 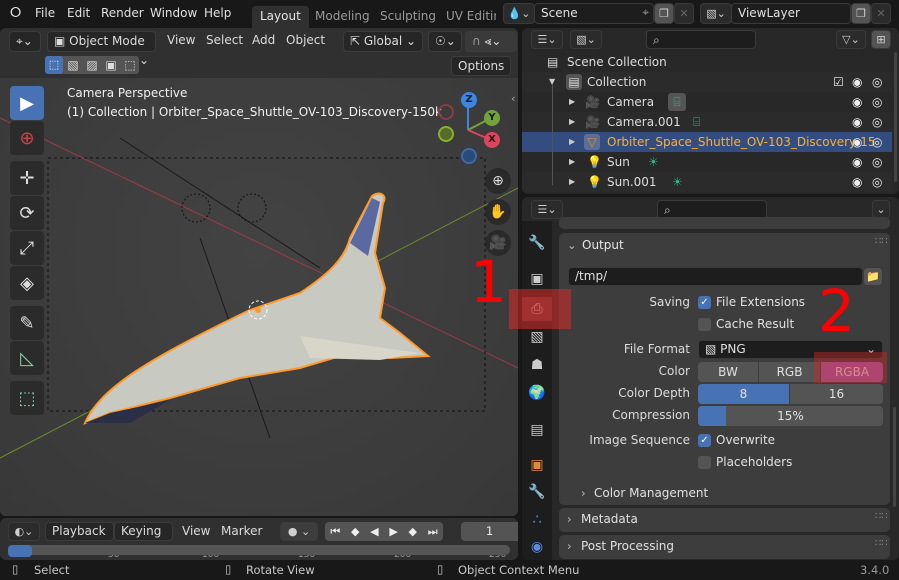 What do you see at coordinates (537, 492) in the screenshot?
I see `tab-modifiers: 🔧` at bounding box center [537, 492].